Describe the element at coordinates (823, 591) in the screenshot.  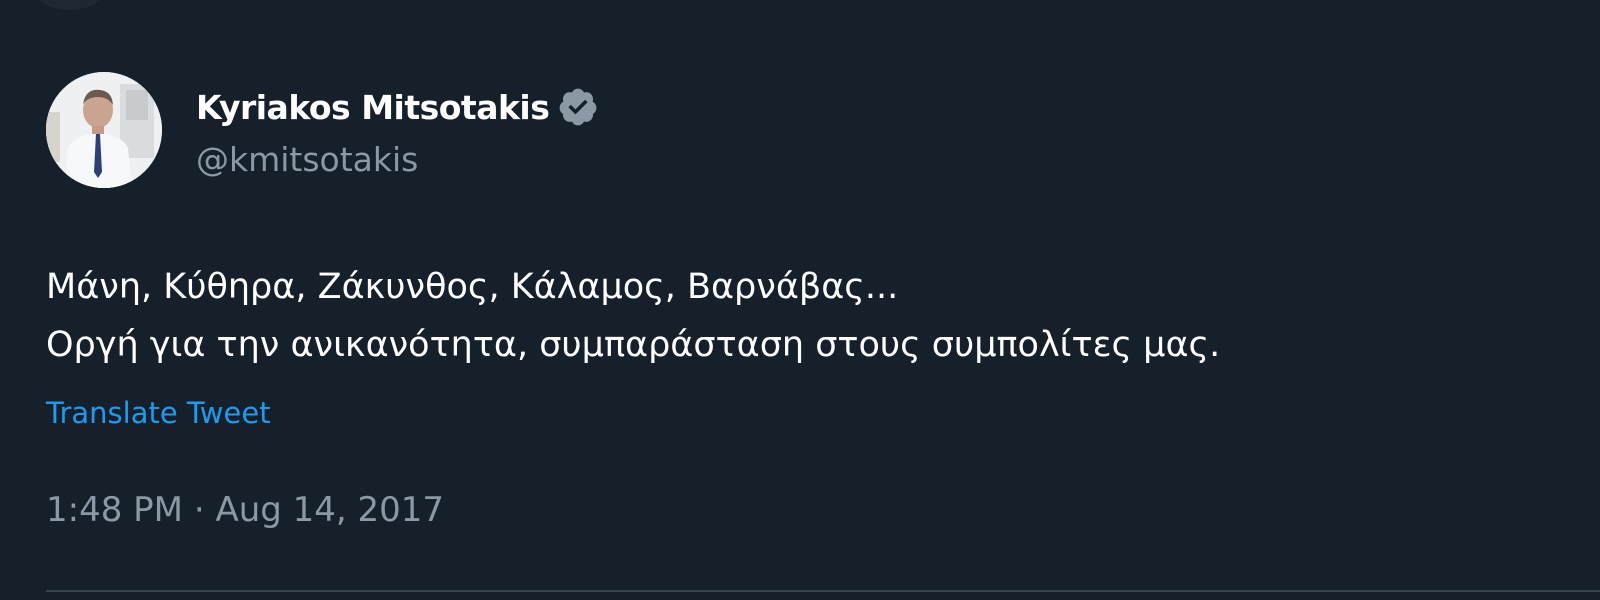
I see `divider` at that location.